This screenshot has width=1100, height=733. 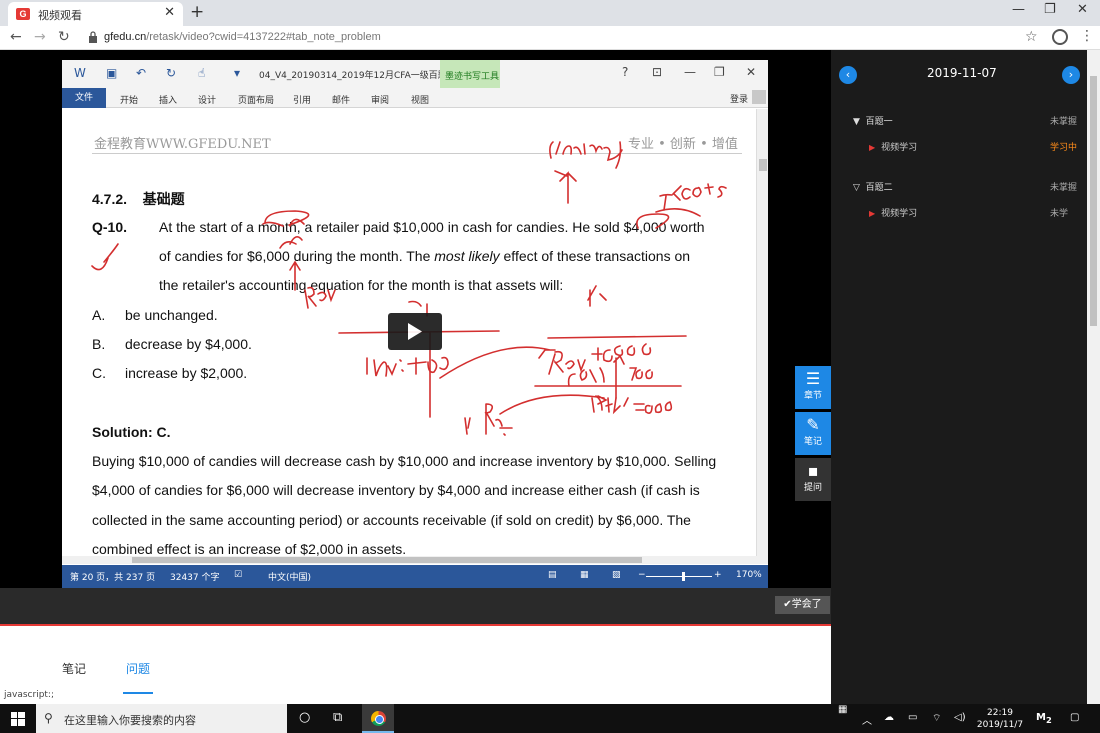 What do you see at coordinates (1071, 75) in the screenshot?
I see `next-day-icon: ›` at bounding box center [1071, 75].